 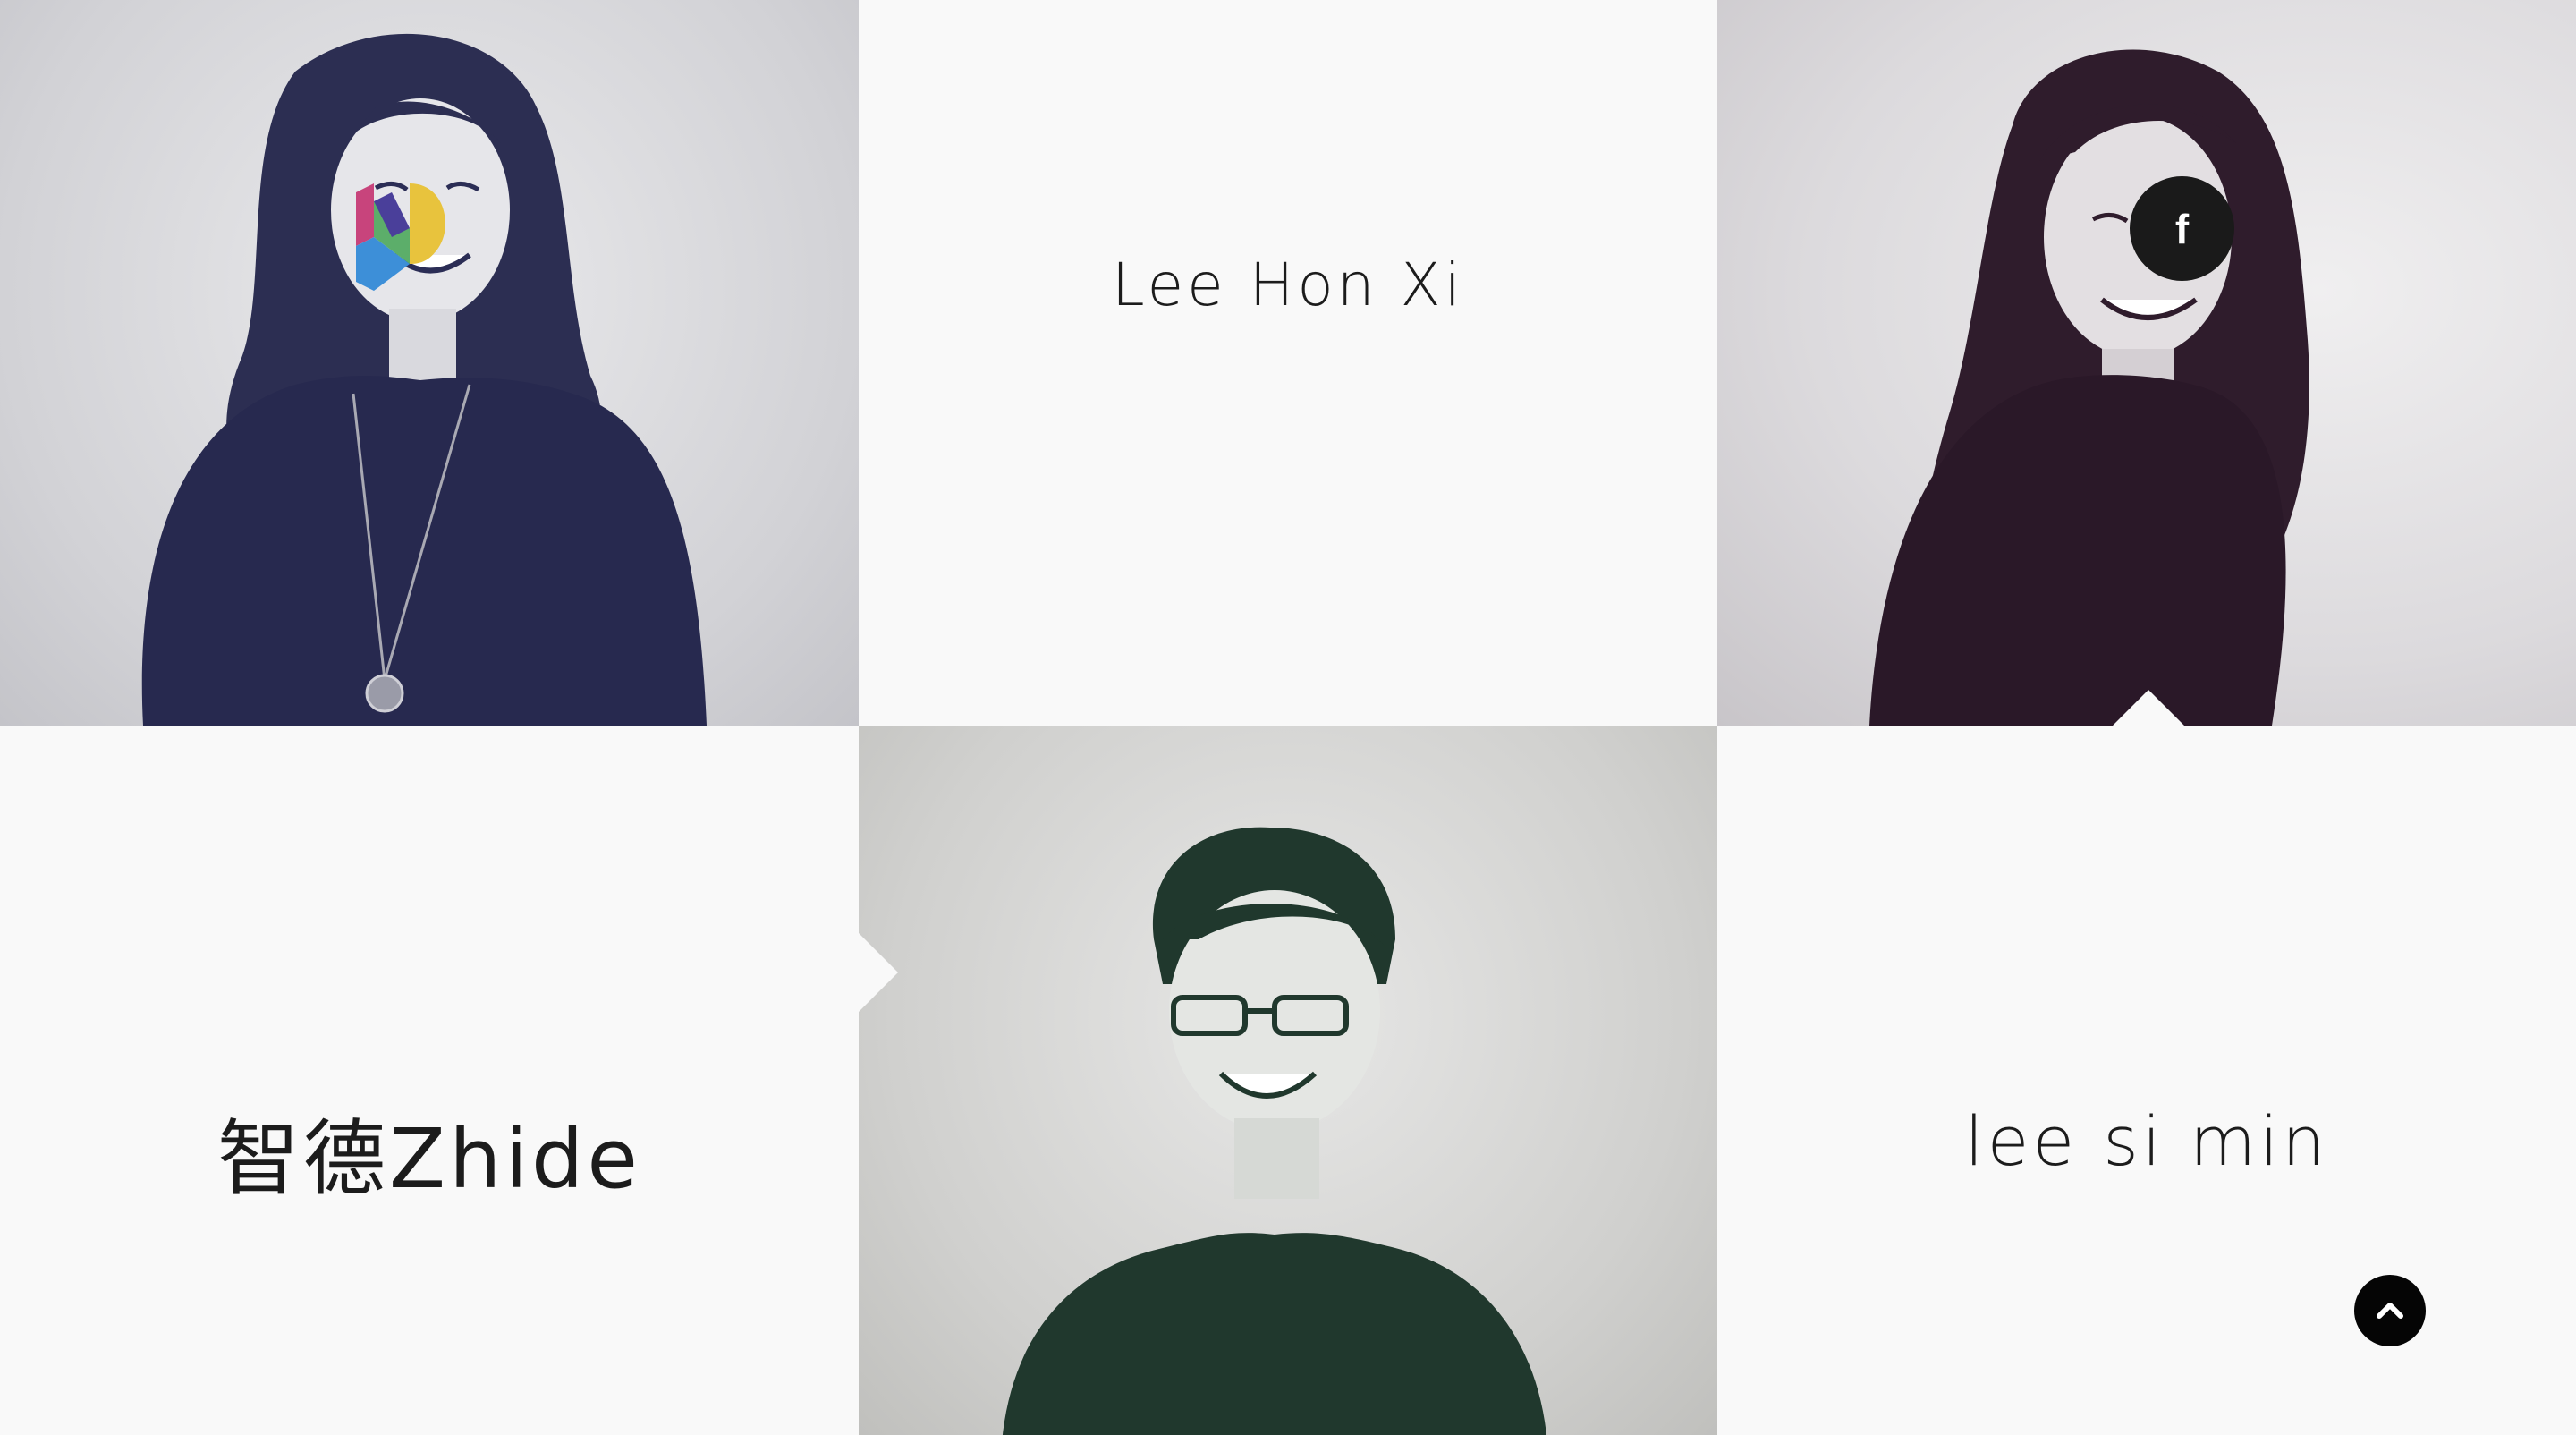 I want to click on d-logo-icon, so click(x=405, y=232).